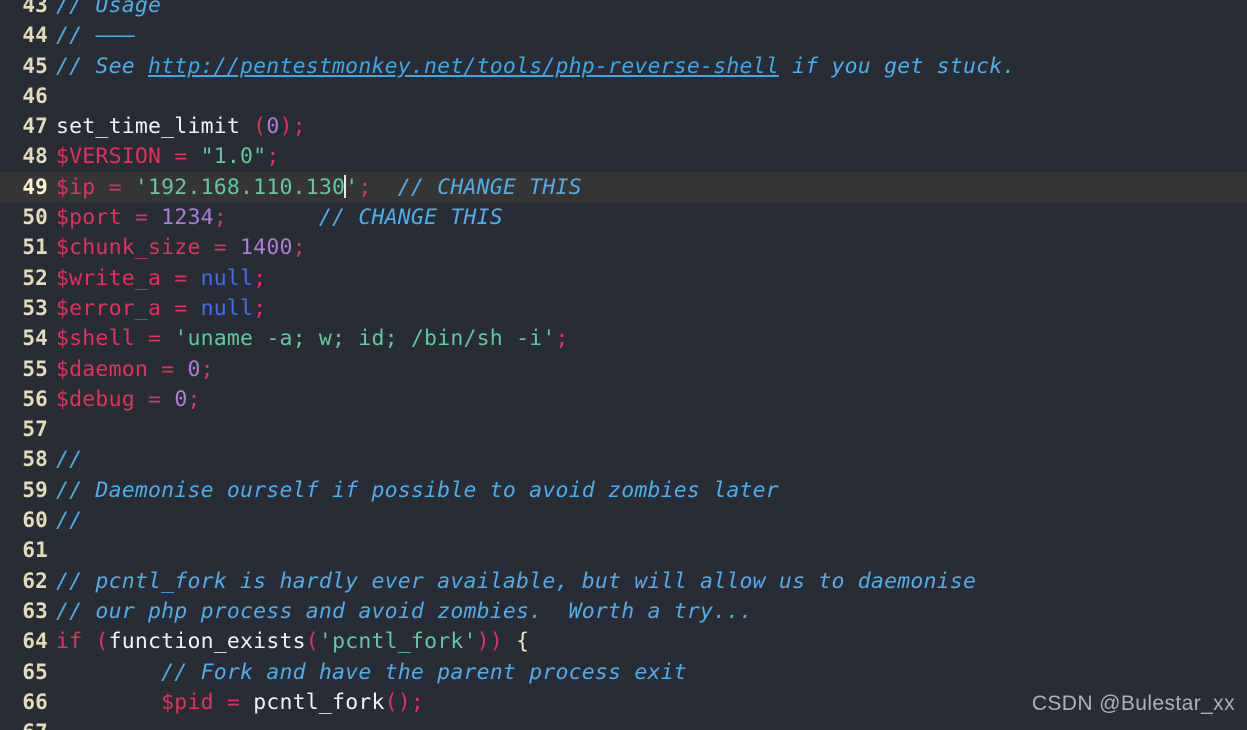 Image resolution: width=1247 pixels, height=730 pixels. I want to click on code-line-58: 58 //, so click(623, 459).